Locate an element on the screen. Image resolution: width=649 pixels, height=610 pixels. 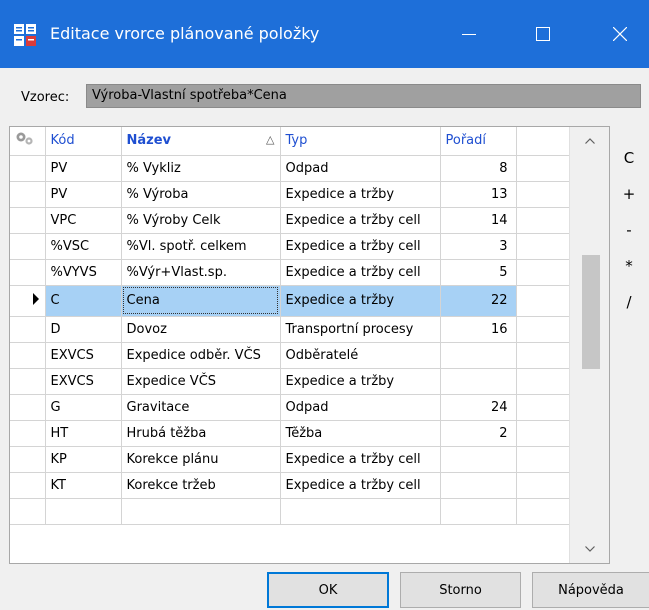
cell-code: KP is located at coordinates (83, 459).